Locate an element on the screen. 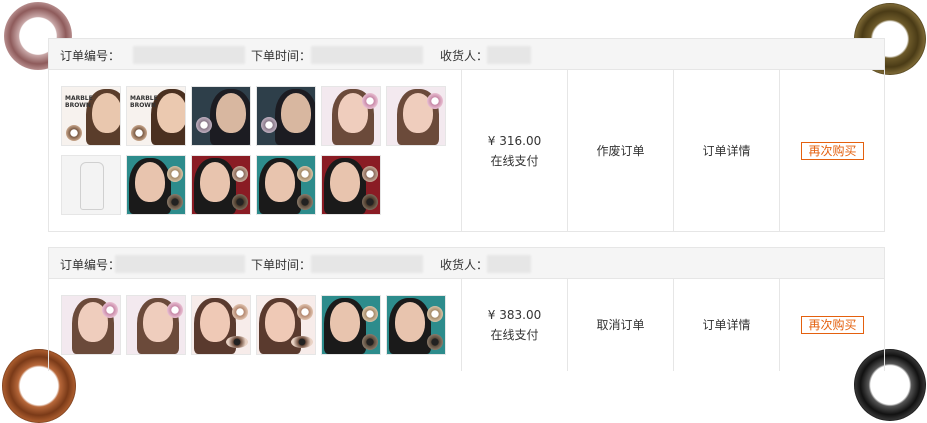  order-price: ¥ 383.00 is located at coordinates (514, 315).